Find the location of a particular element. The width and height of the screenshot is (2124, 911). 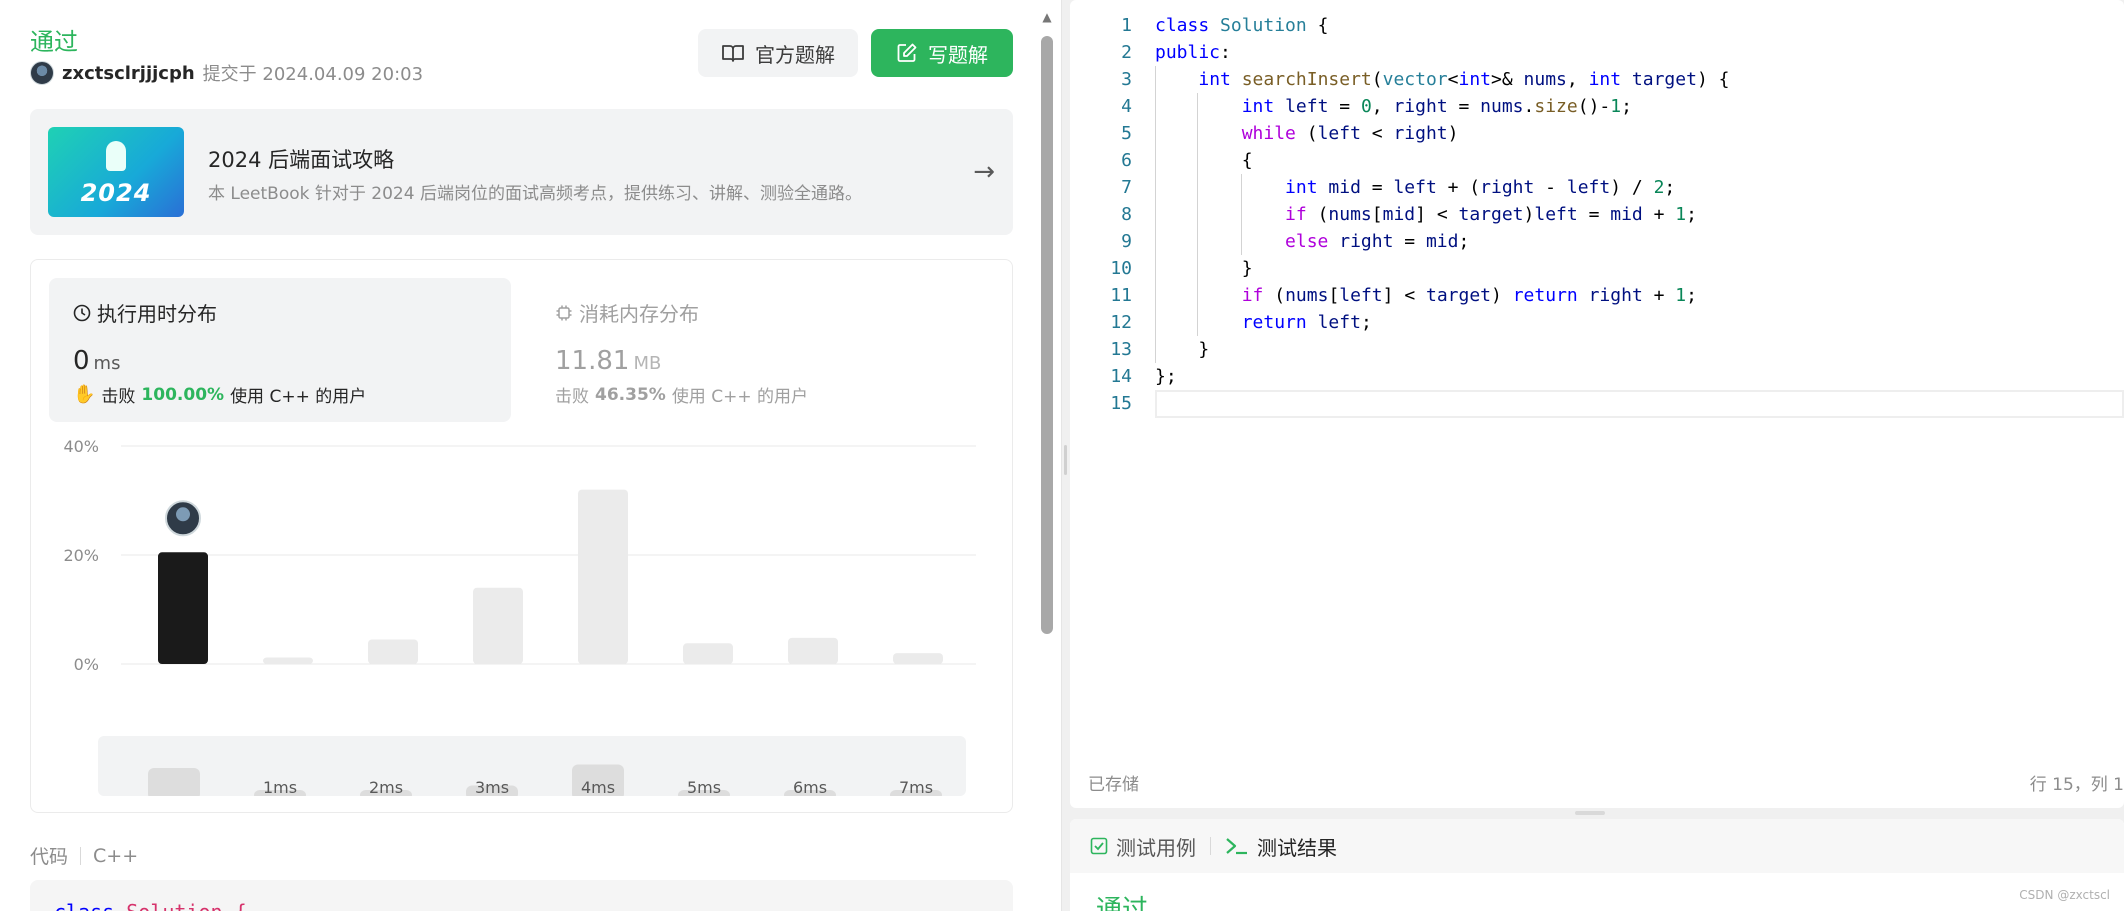

cover-year: 2024 is located at coordinates (116, 193).